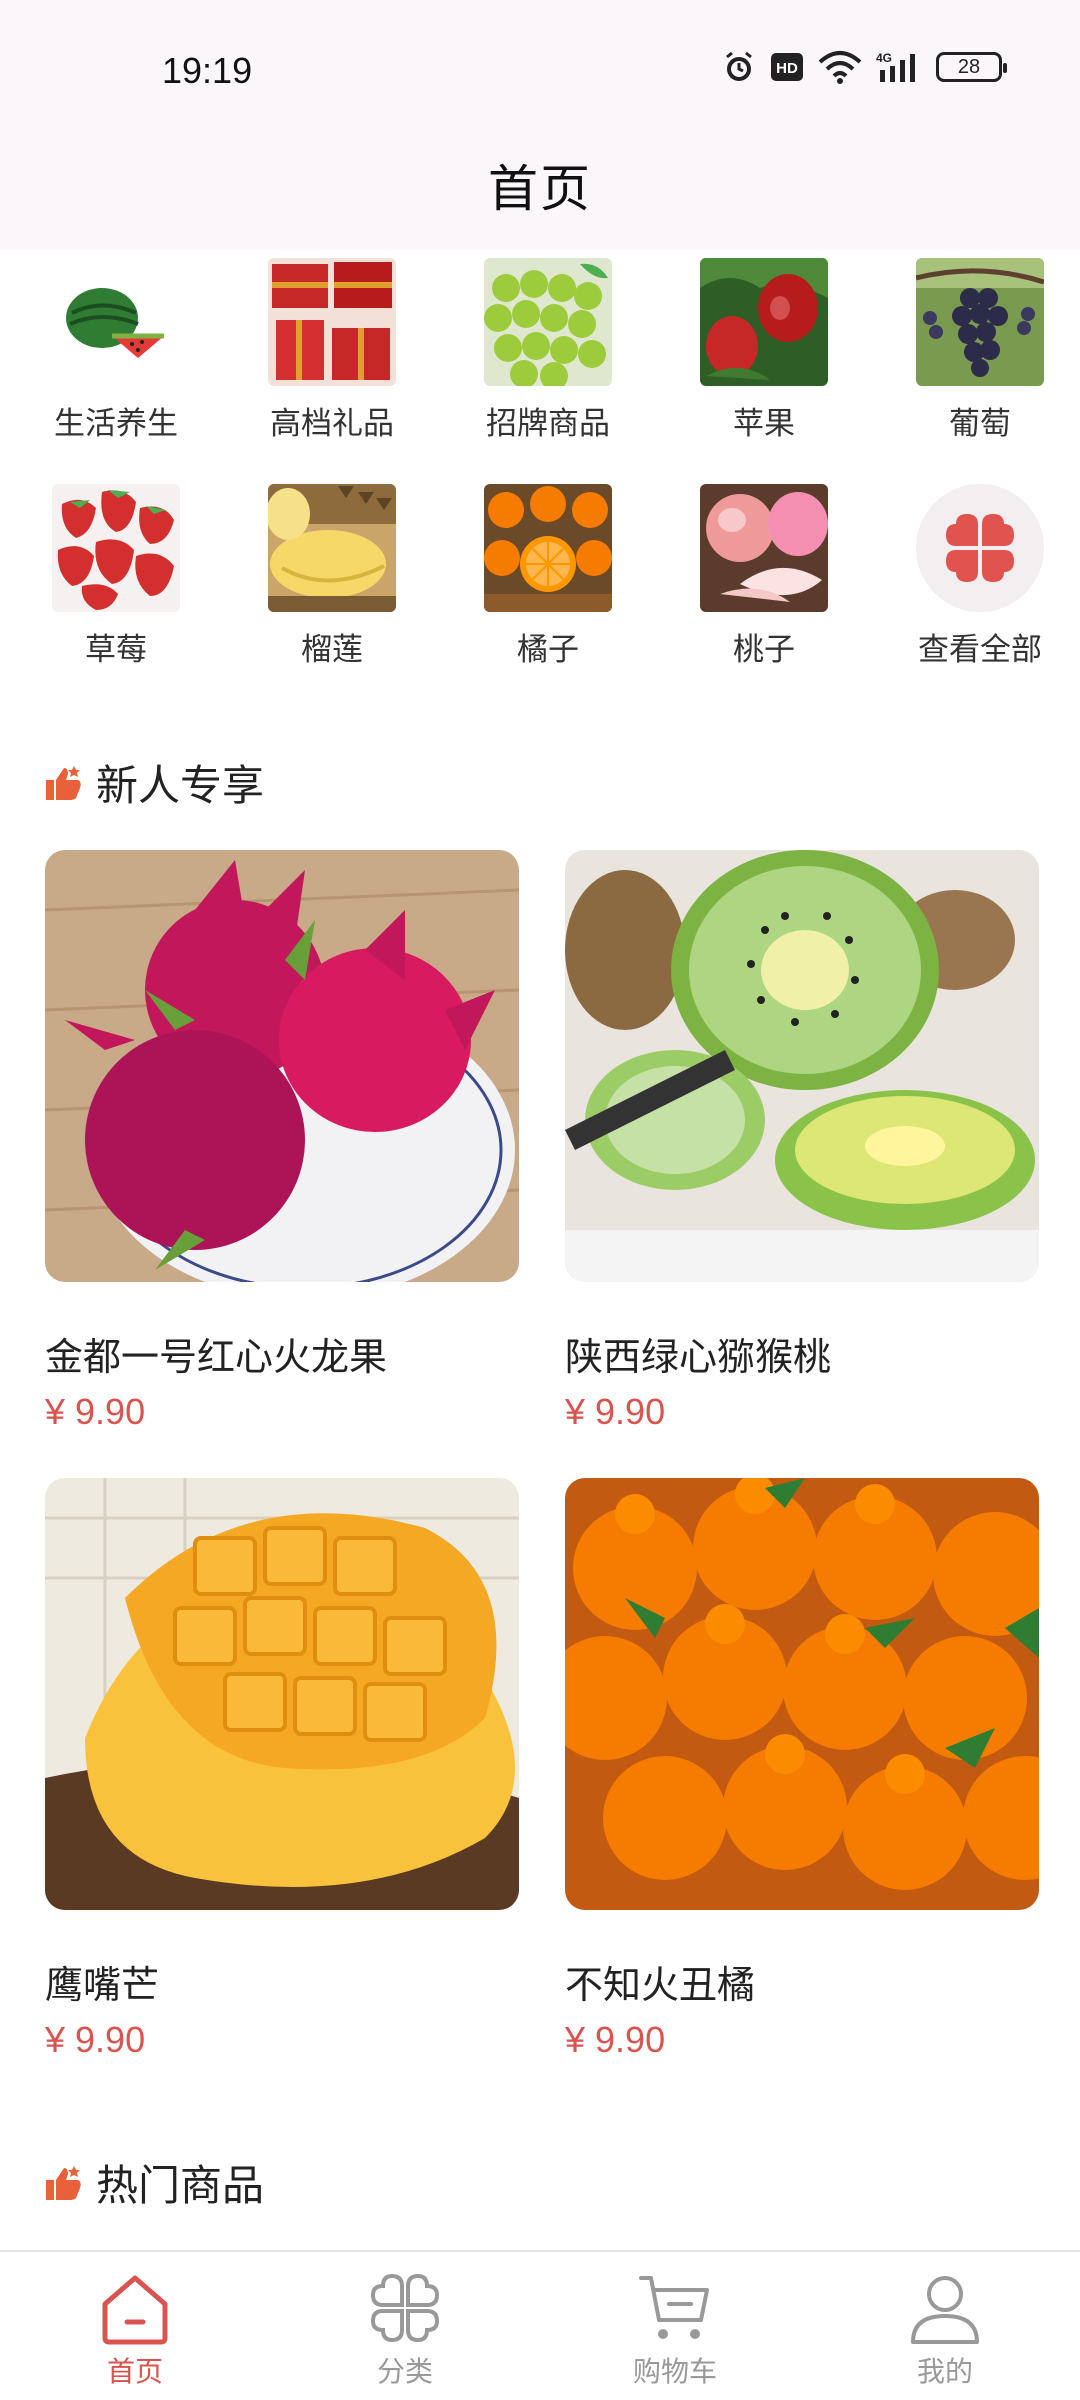  What do you see at coordinates (895, 66) in the screenshot?
I see `signal-icon: 4G` at bounding box center [895, 66].